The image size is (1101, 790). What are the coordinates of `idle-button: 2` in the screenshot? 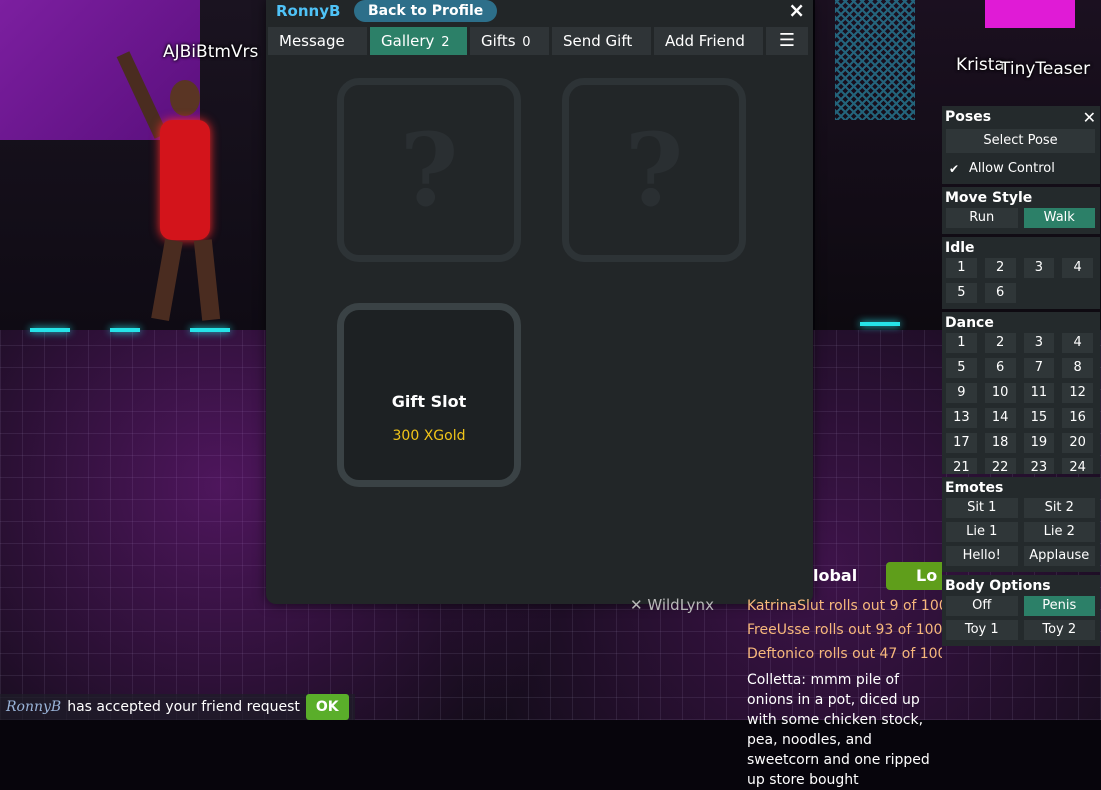 It's located at (1000, 268).